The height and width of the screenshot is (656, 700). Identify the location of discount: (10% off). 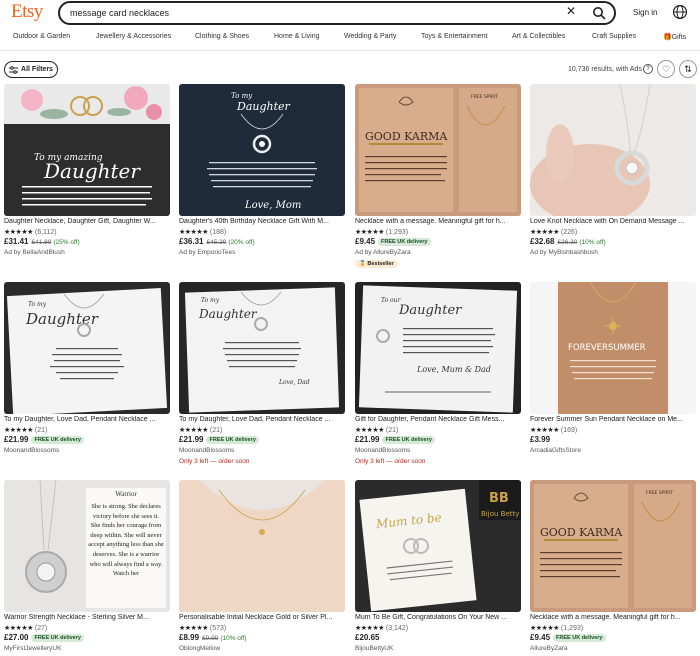
(592, 242).